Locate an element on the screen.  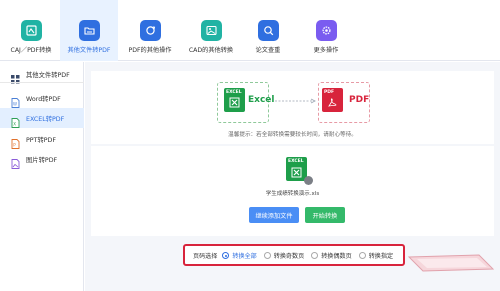
tool-more: 更多操作 is located at coordinates (326, 30).